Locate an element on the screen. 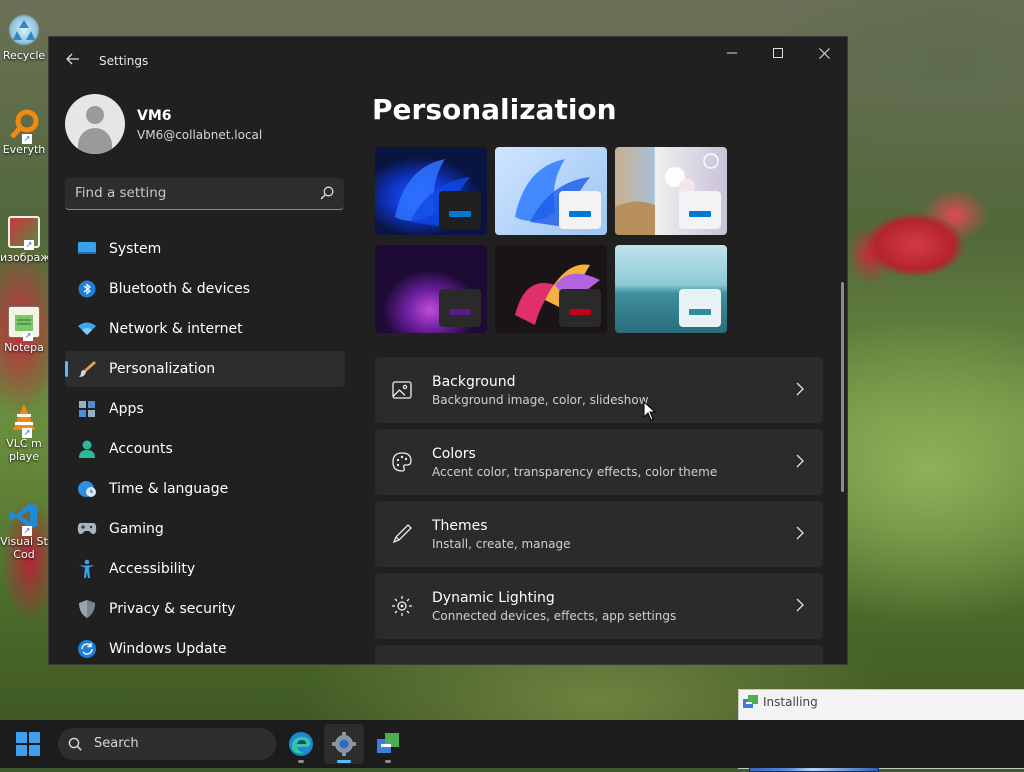 The height and width of the screenshot is (772, 1024). minimize-icon is located at coordinates (732, 53).